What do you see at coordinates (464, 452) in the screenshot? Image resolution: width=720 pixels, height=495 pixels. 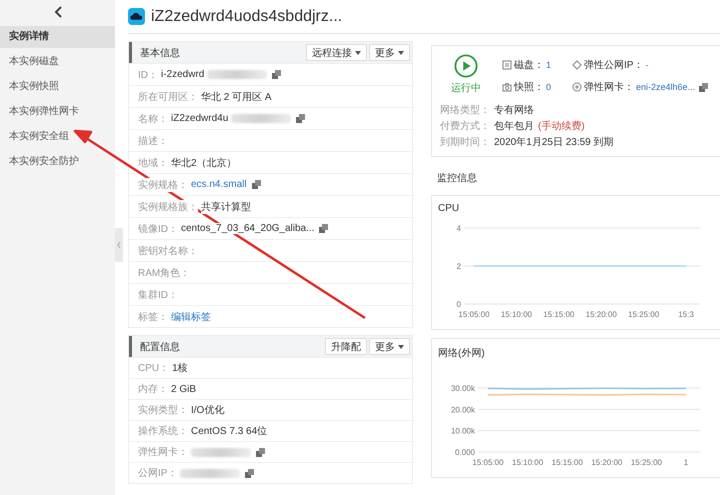 I see `y-tick-label: 0.000` at bounding box center [464, 452].